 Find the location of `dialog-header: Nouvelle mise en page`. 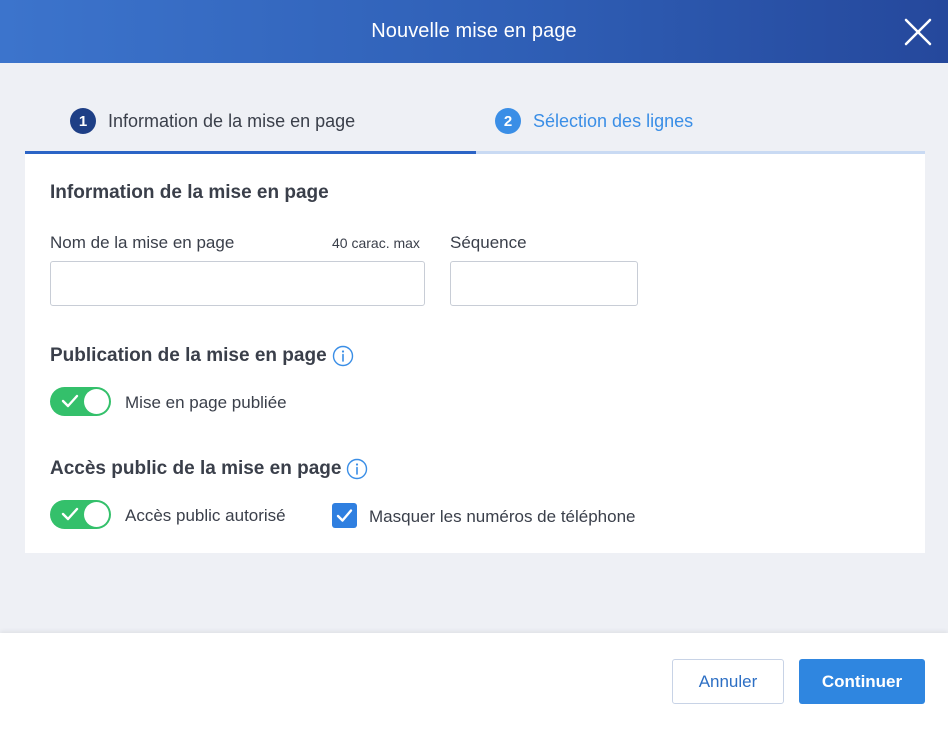

dialog-header: Nouvelle mise en page is located at coordinates (474, 31).